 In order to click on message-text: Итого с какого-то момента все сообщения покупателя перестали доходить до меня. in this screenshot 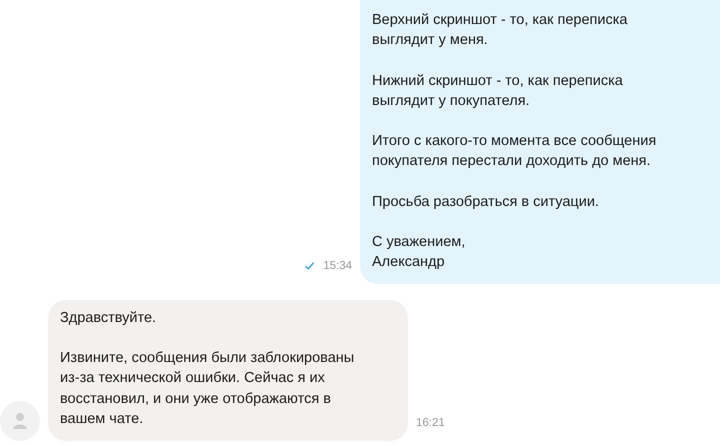, I will do `click(515, 152)`.